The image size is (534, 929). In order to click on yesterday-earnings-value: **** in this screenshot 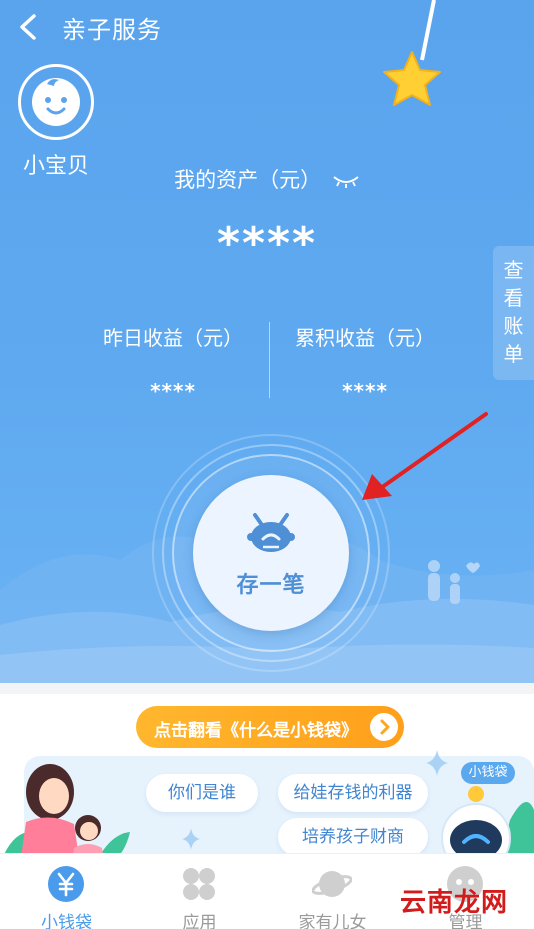, I will do `click(173, 391)`.